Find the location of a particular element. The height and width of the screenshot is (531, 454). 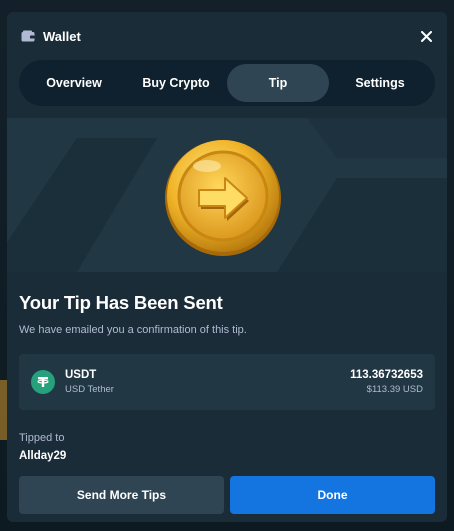

close-icon is located at coordinates (426, 36).